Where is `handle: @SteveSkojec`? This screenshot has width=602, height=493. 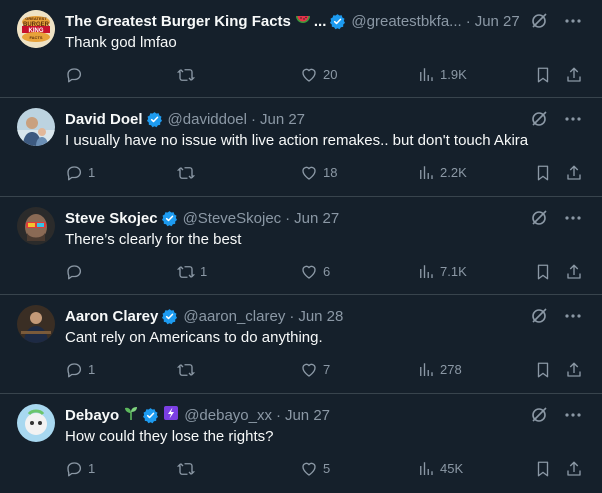 handle: @SteveSkojec is located at coordinates (232, 218).